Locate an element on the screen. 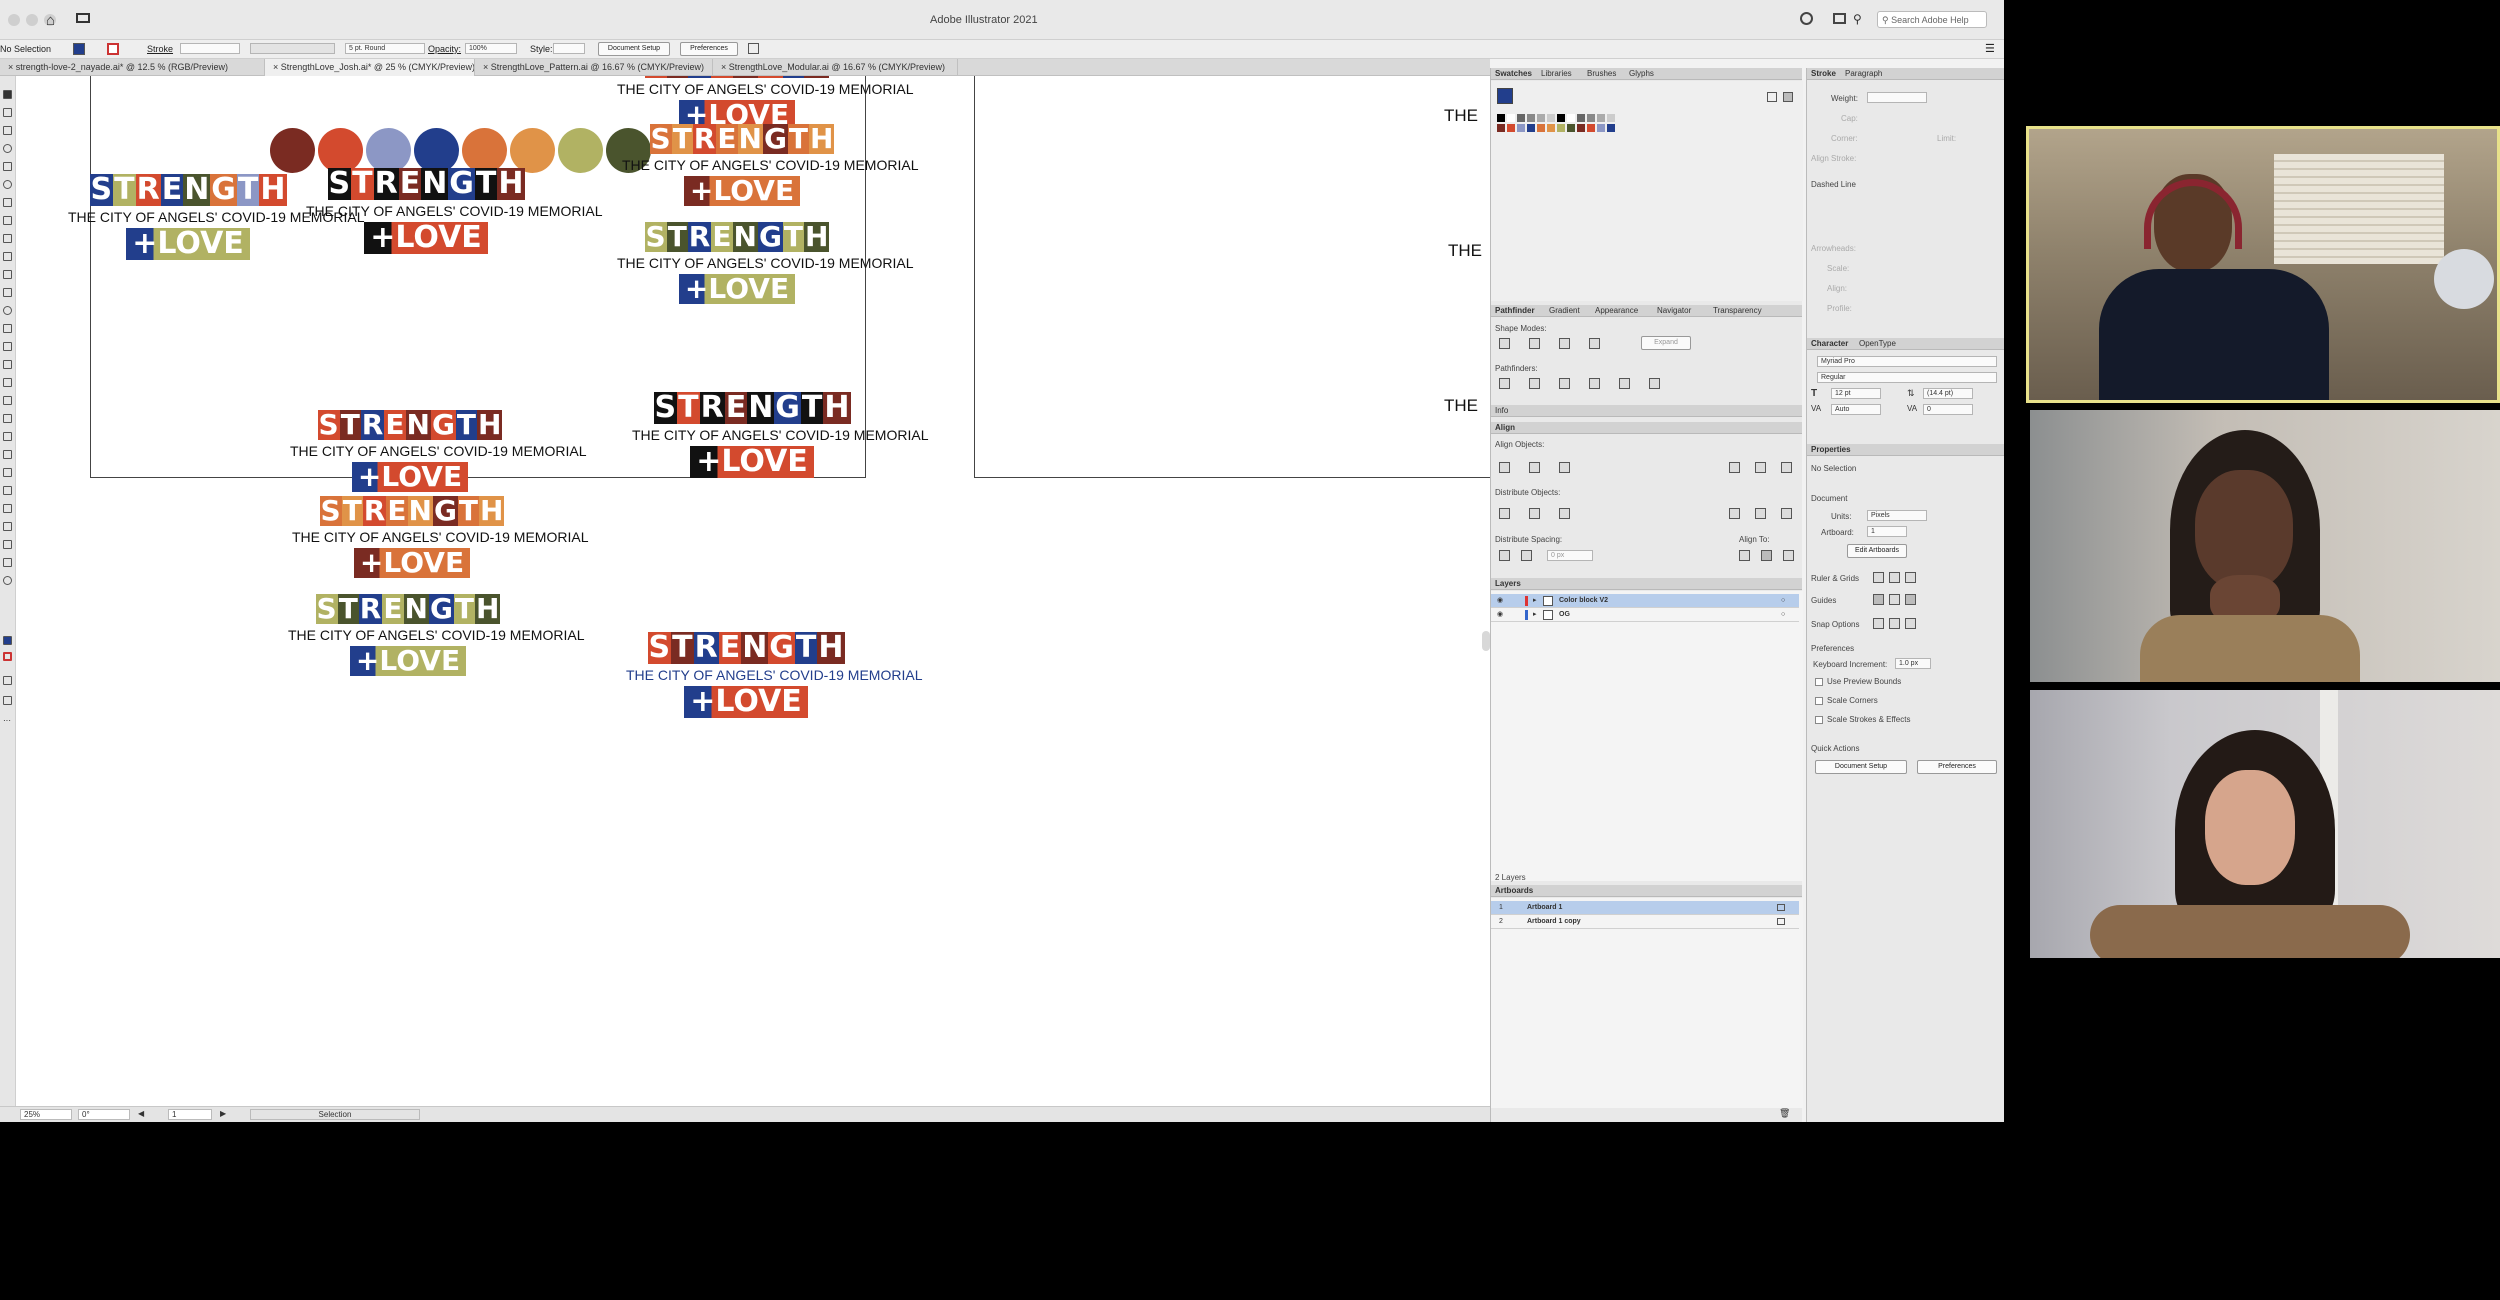 The height and width of the screenshot is (1300, 2500). search-help-input: ⚲ Search Adobe Help is located at coordinates (1932, 19).